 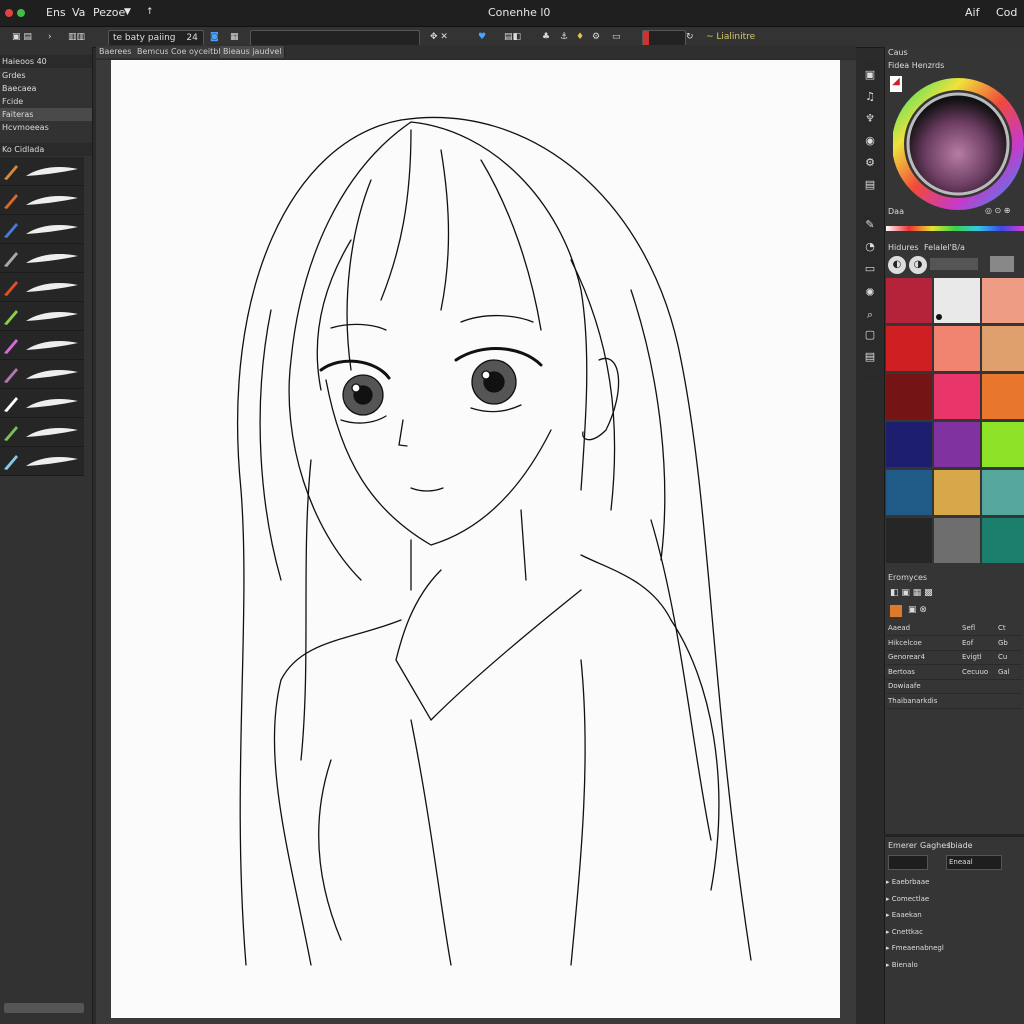 What do you see at coordinates (958, 144) in the screenshot?
I see `color-wheel` at bounding box center [958, 144].